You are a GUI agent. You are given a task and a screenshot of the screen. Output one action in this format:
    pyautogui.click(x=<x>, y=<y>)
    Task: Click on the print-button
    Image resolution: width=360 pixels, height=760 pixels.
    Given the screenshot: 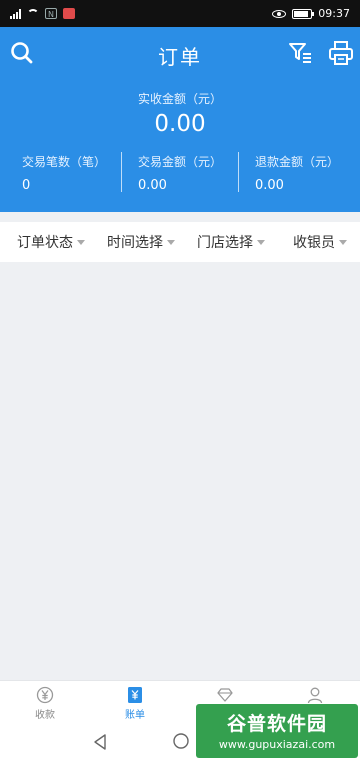 What is the action you would take?
    pyautogui.click(x=341, y=53)
    